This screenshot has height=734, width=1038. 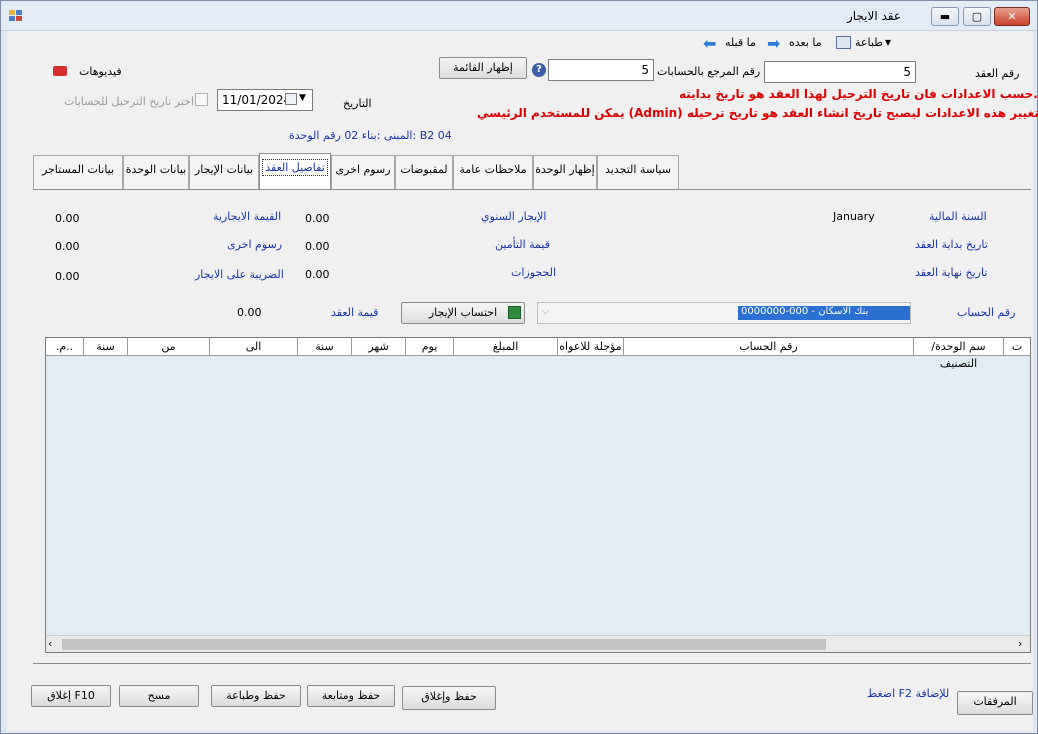 What do you see at coordinates (1020, 643) in the screenshot?
I see `scroll-right-icon: ›` at bounding box center [1020, 643].